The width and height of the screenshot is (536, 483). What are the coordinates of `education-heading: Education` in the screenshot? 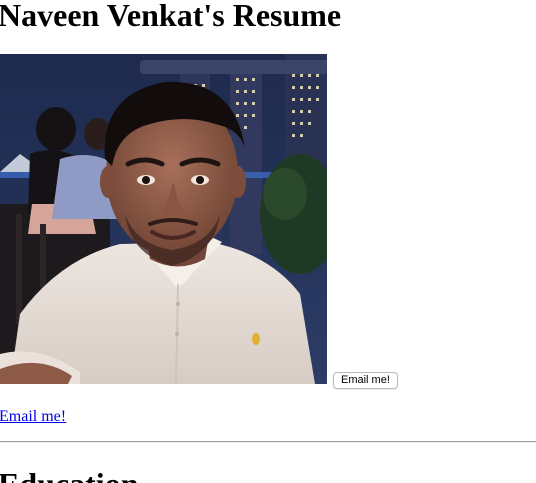 It's located at (69, 474).